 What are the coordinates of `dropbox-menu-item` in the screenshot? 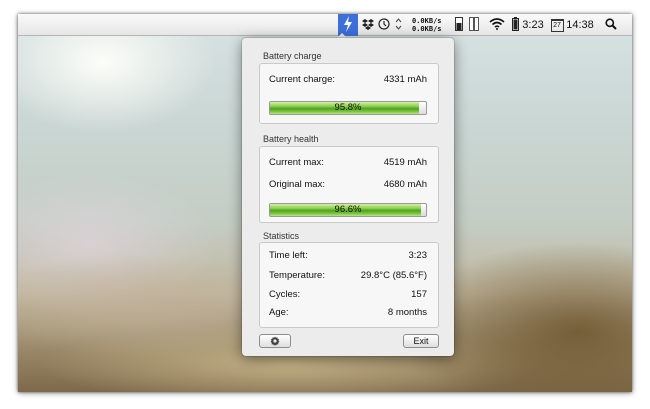 It's located at (368, 25).